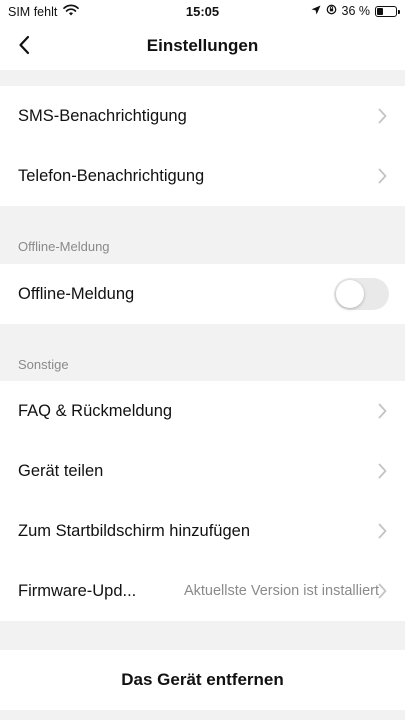 The width and height of the screenshot is (405, 720). What do you see at coordinates (134, 530) in the screenshot?
I see `add-to-home-screen-label: Zum Startbildschirm hinzufügen` at bounding box center [134, 530].